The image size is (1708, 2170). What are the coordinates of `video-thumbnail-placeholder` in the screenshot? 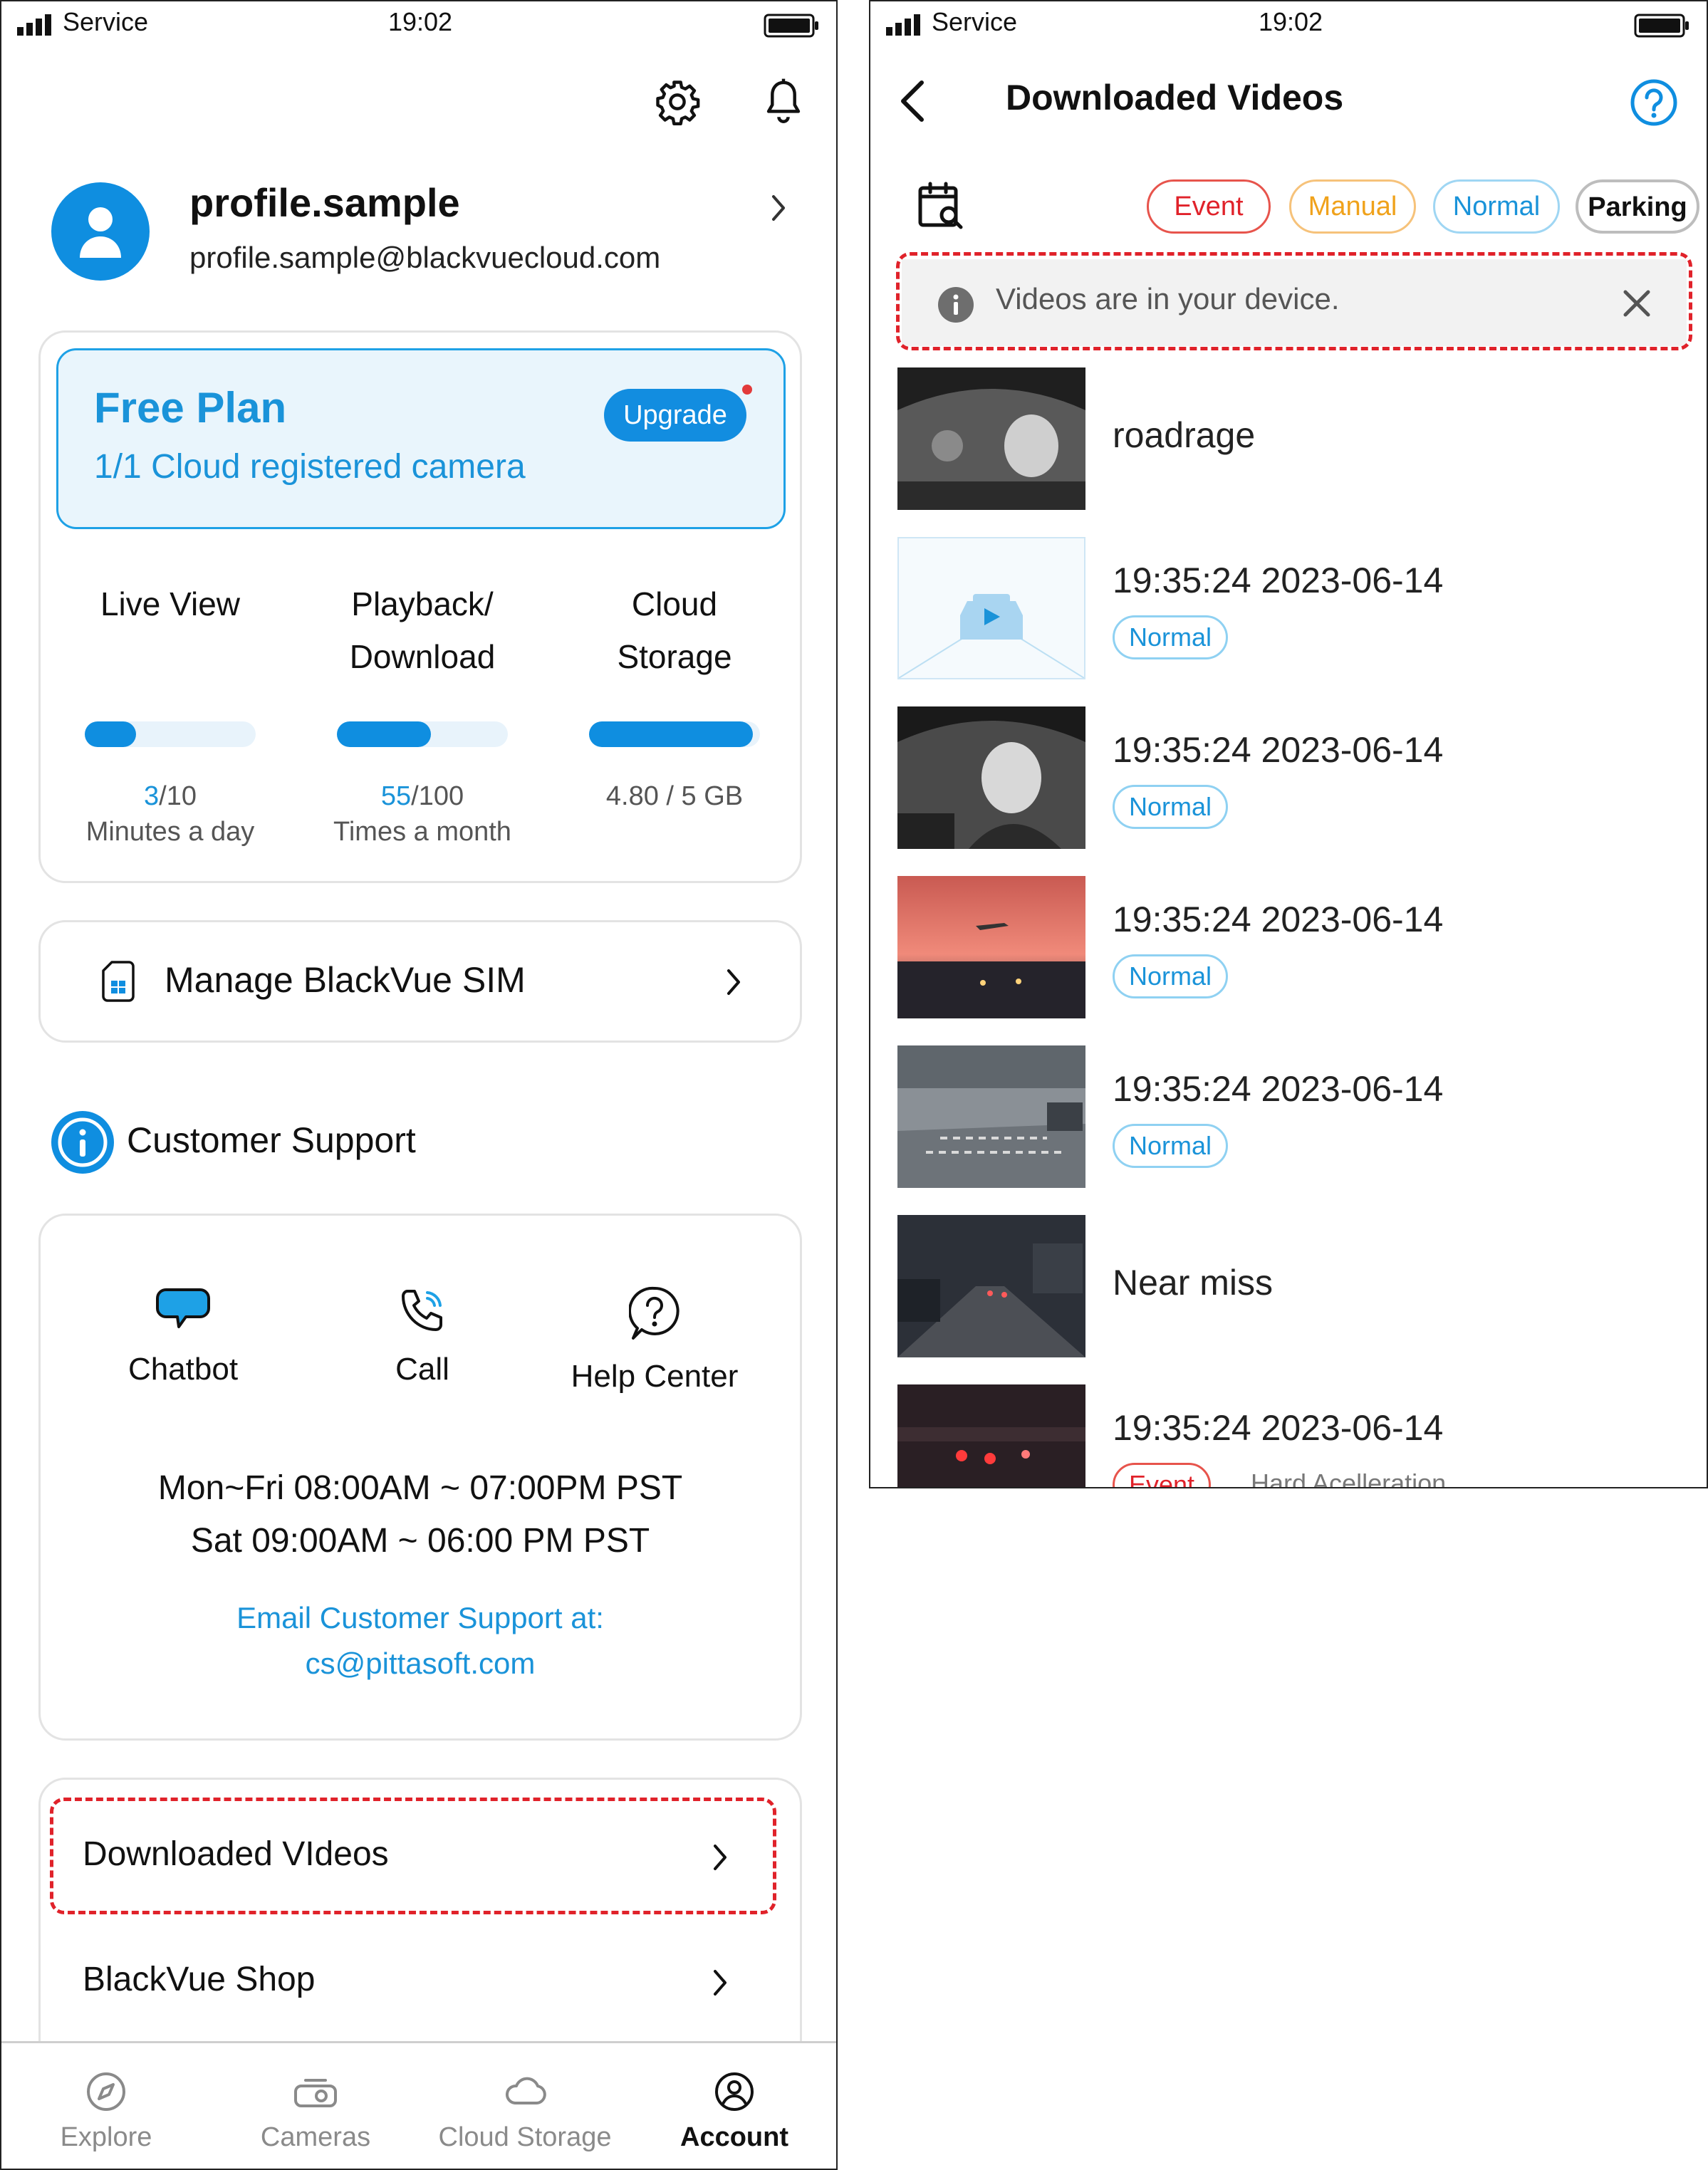 It's located at (991, 608).